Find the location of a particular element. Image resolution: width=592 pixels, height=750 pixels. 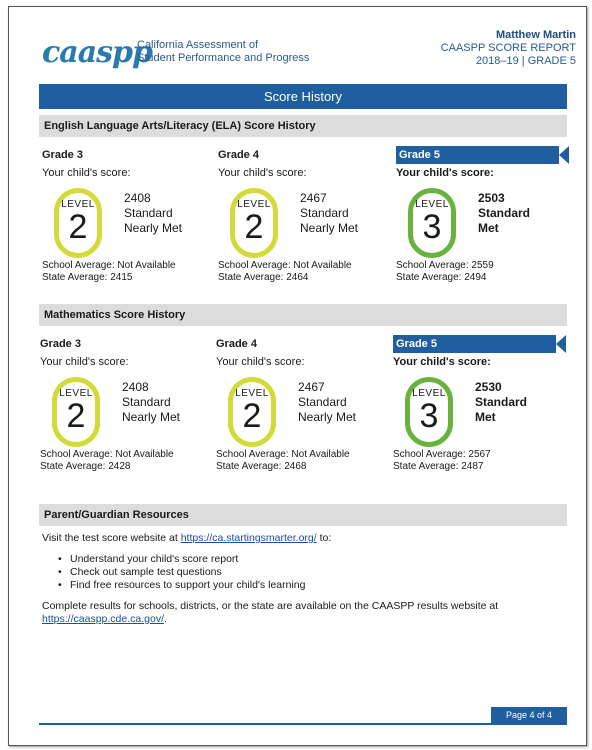

averages: School Average: 2567 State Average: 2487 is located at coordinates (442, 461).